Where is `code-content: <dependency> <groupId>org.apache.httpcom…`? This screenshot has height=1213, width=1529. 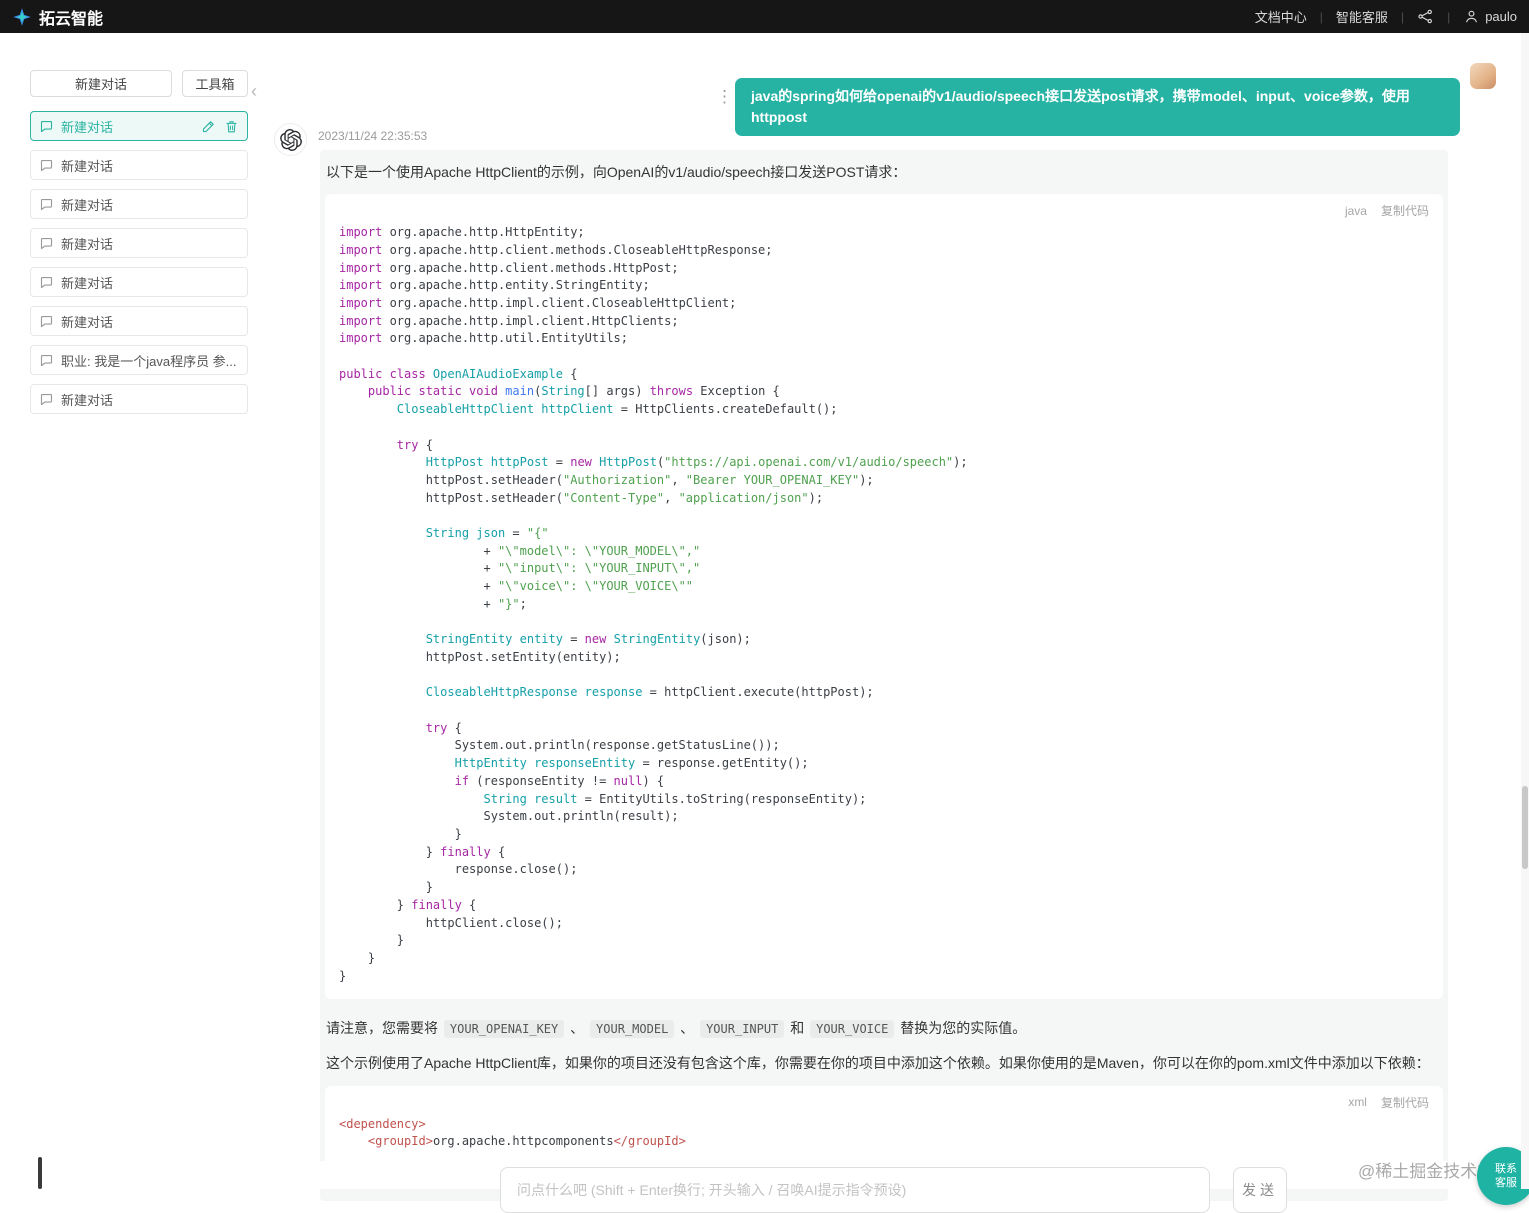
code-content: <dependency> <groupId>org.apache.httpcom… is located at coordinates (884, 1133).